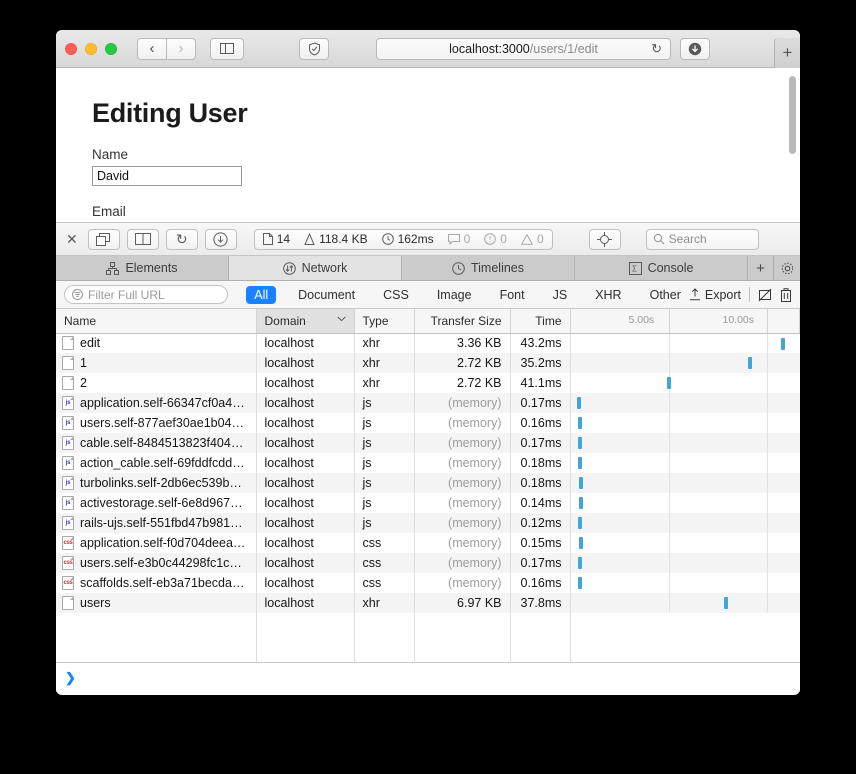 Image resolution: width=856 pixels, height=774 pixels. What do you see at coordinates (540, 321) in the screenshot?
I see `column-header-time: Time` at bounding box center [540, 321].